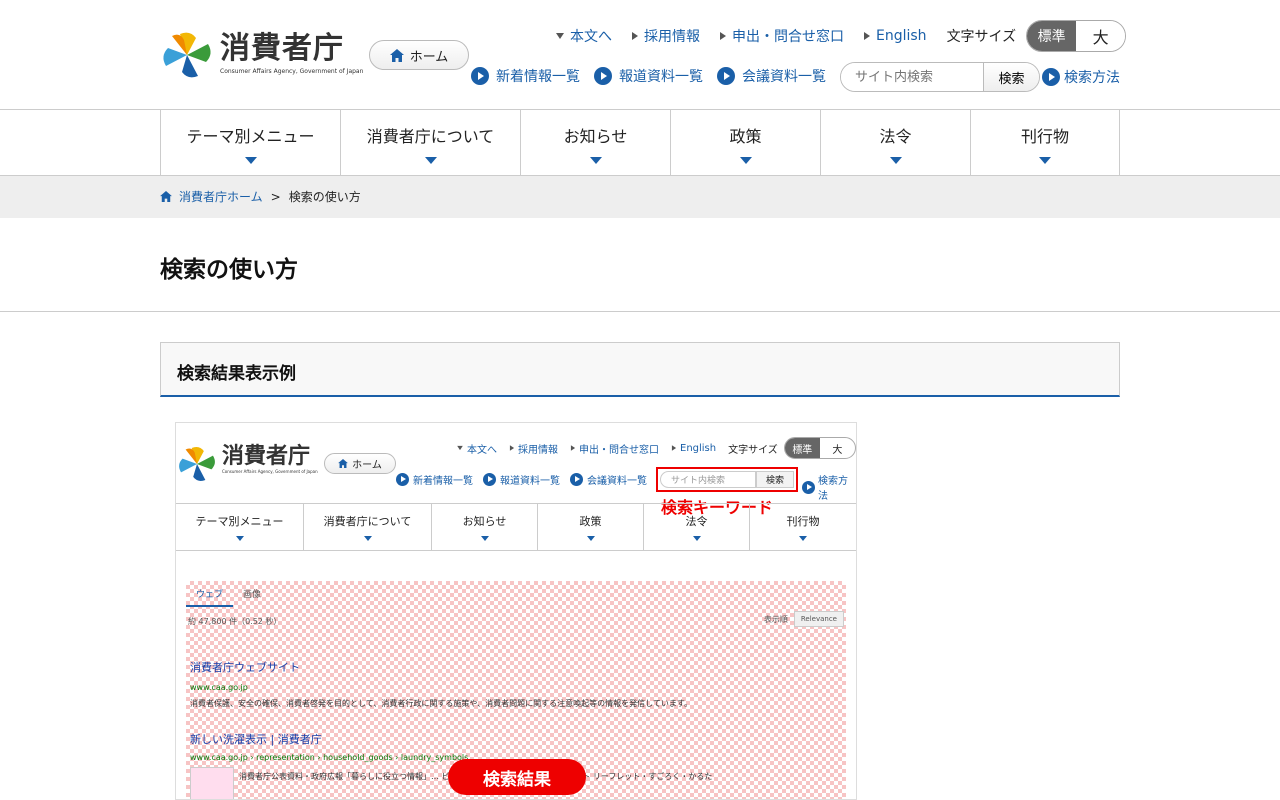 This screenshot has height=800, width=1280. I want to click on example-nav: テーマ別メニュー 消費者庁について お知らせ 政策 法令 刊行物, so click(516, 527).